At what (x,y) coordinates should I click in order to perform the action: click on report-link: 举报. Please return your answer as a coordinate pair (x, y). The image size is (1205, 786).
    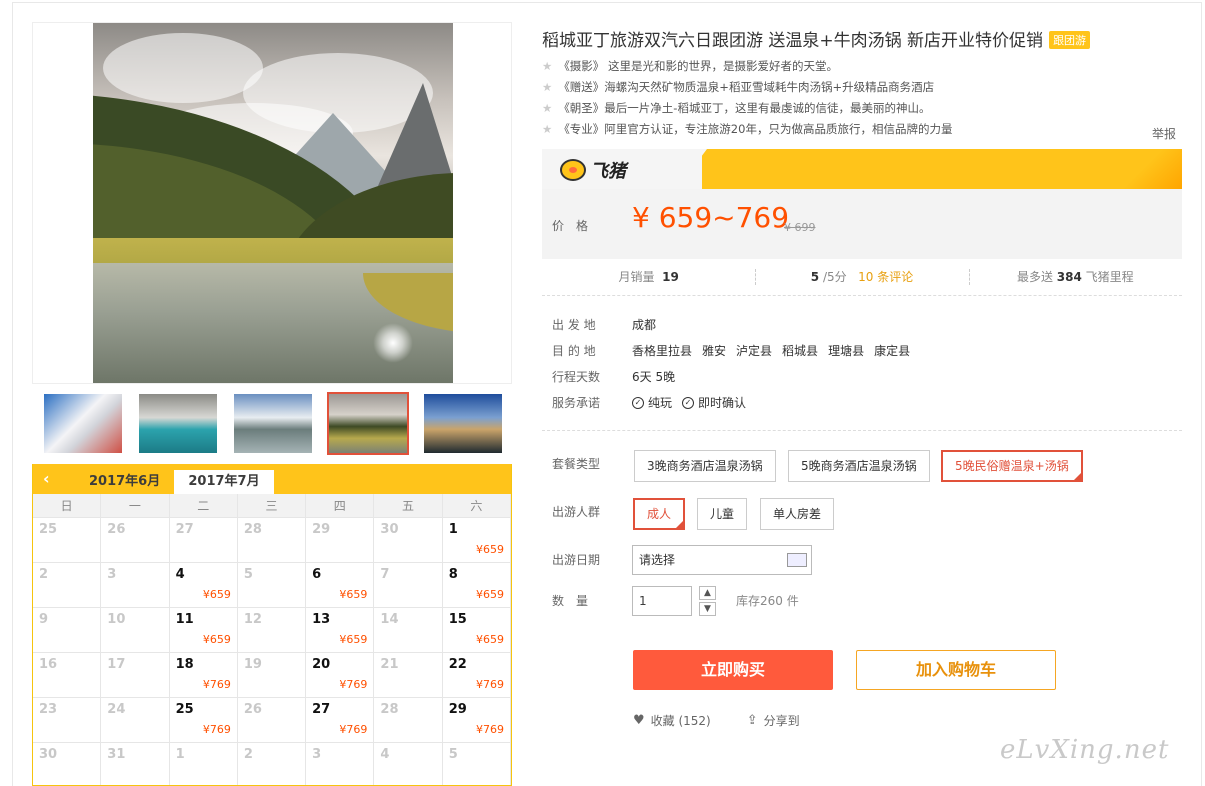
    Looking at the image, I should click on (1164, 133).